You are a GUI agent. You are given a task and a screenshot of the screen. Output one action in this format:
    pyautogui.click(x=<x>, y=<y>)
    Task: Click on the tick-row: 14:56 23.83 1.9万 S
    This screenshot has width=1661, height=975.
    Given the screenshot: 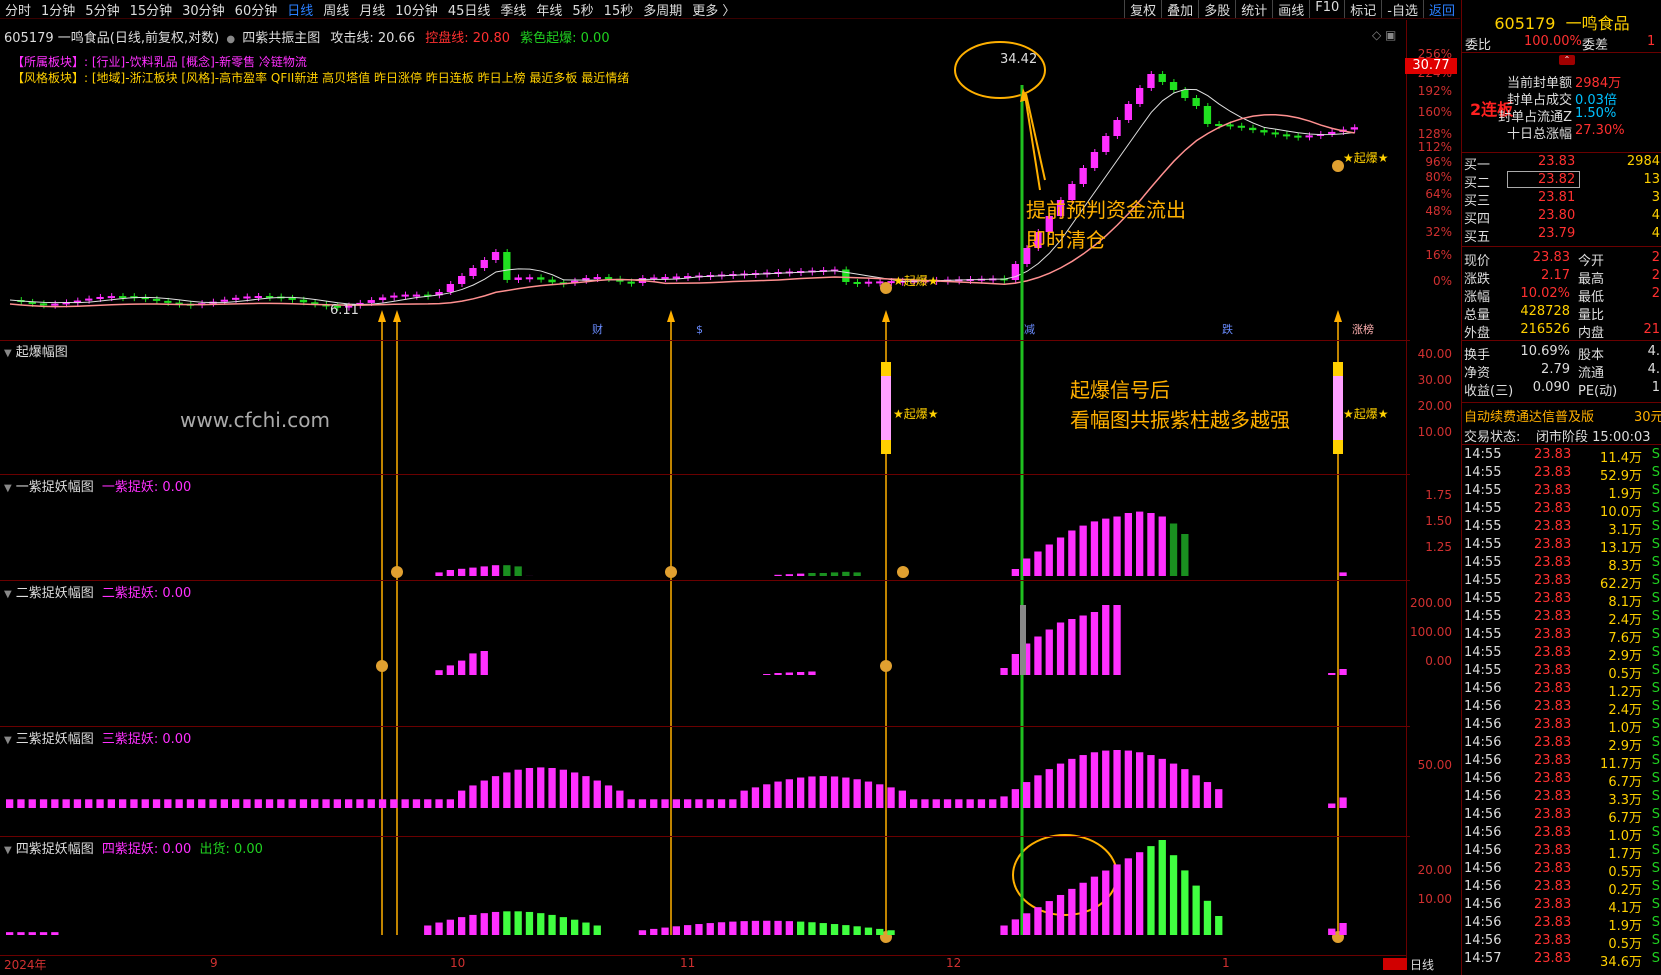 What is the action you would take?
    pyautogui.click(x=1561, y=924)
    